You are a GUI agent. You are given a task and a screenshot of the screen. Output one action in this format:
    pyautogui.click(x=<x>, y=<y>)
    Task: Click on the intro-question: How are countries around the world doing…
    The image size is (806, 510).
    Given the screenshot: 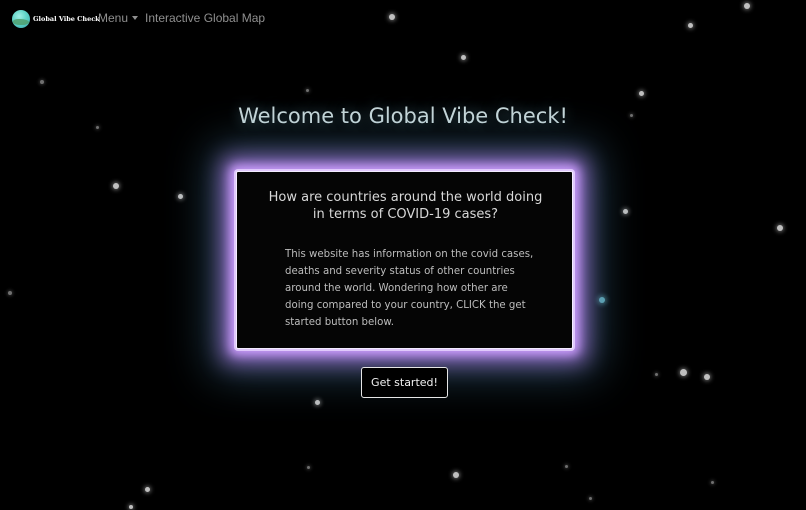 What is the action you would take?
    pyautogui.click(x=405, y=206)
    